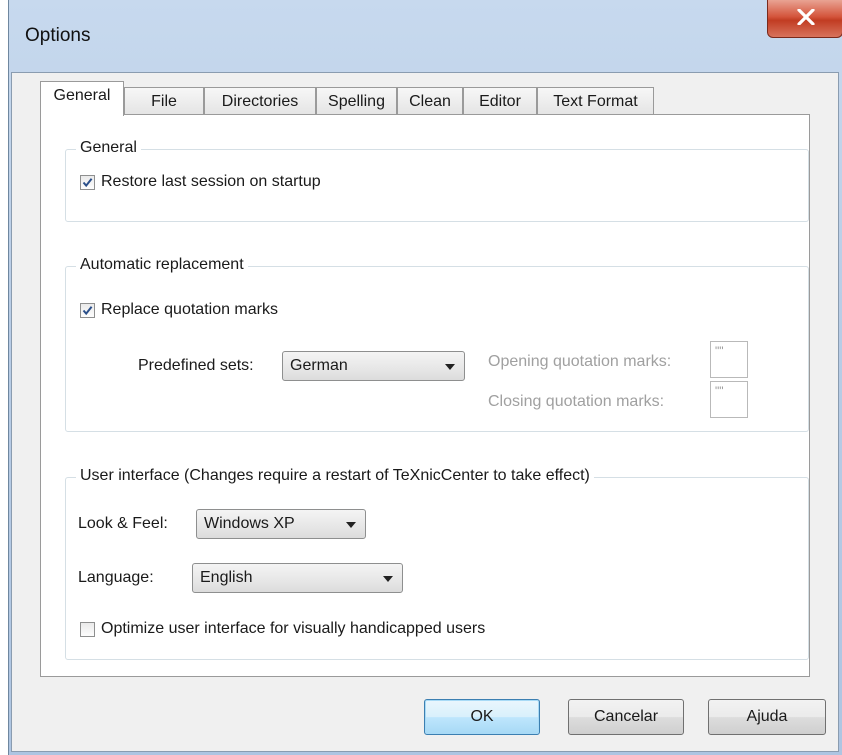  I want to click on tab-label: Clean, so click(430, 101).